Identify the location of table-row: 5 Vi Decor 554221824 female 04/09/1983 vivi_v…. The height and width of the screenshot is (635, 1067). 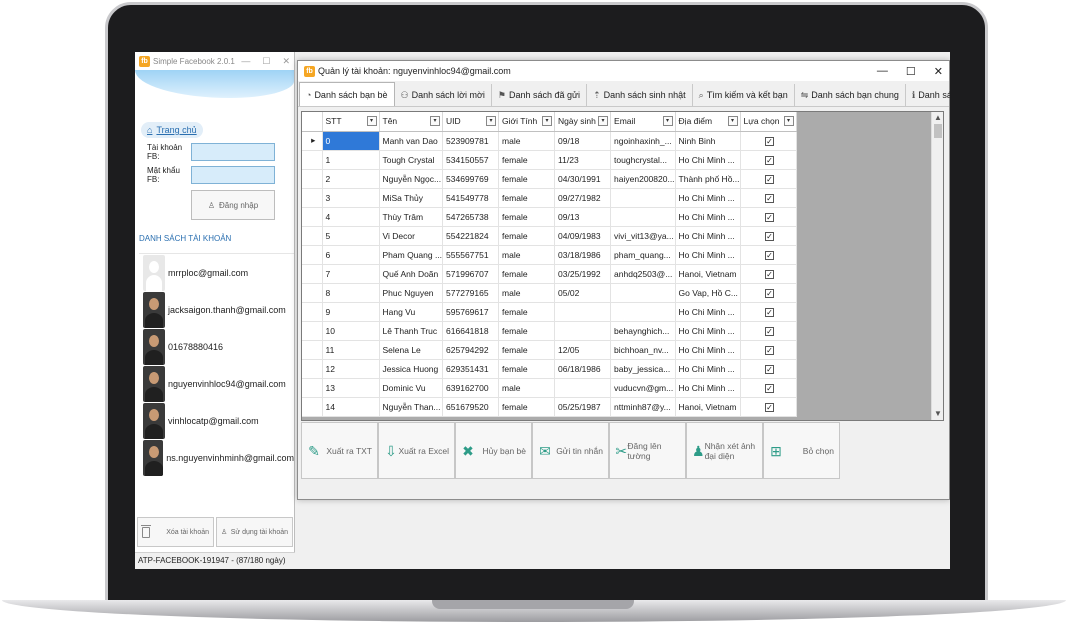
(549, 236).